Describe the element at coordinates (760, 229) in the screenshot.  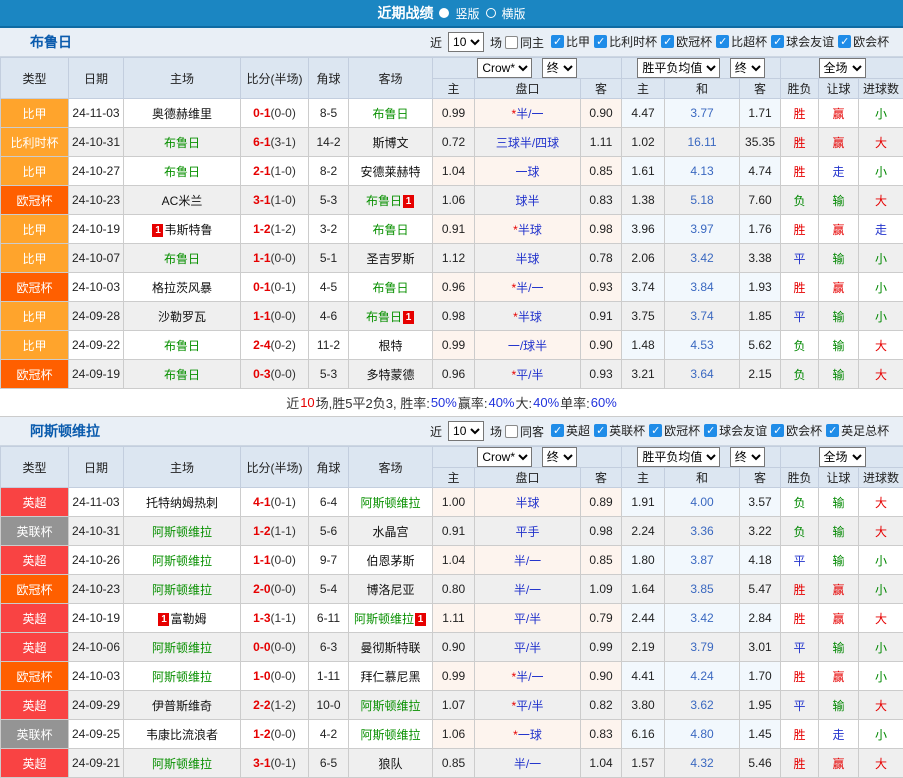
I see `avg-away: 1.76` at that location.